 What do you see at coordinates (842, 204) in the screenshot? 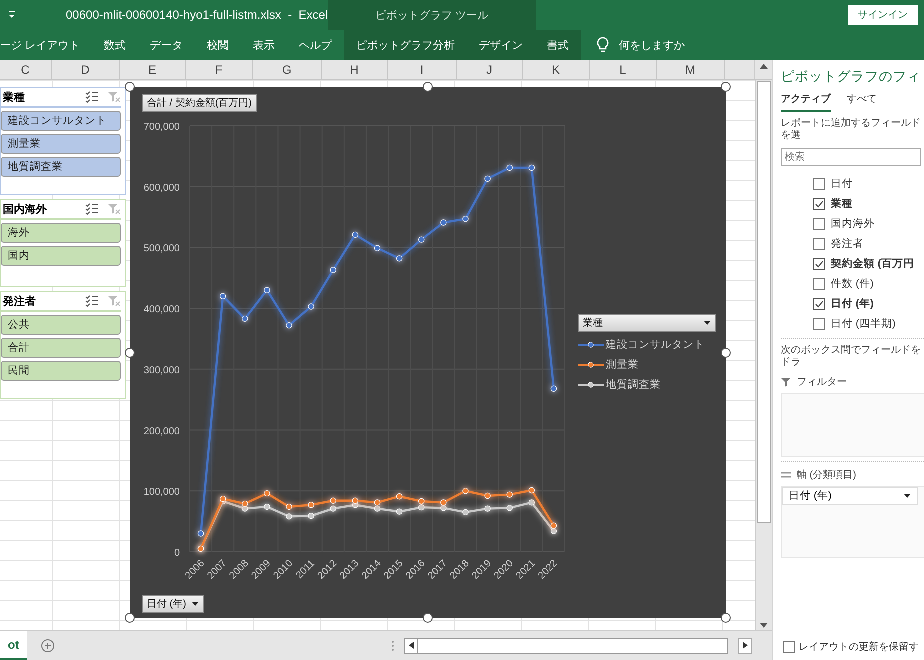
I see `field-label: 業種` at bounding box center [842, 204].